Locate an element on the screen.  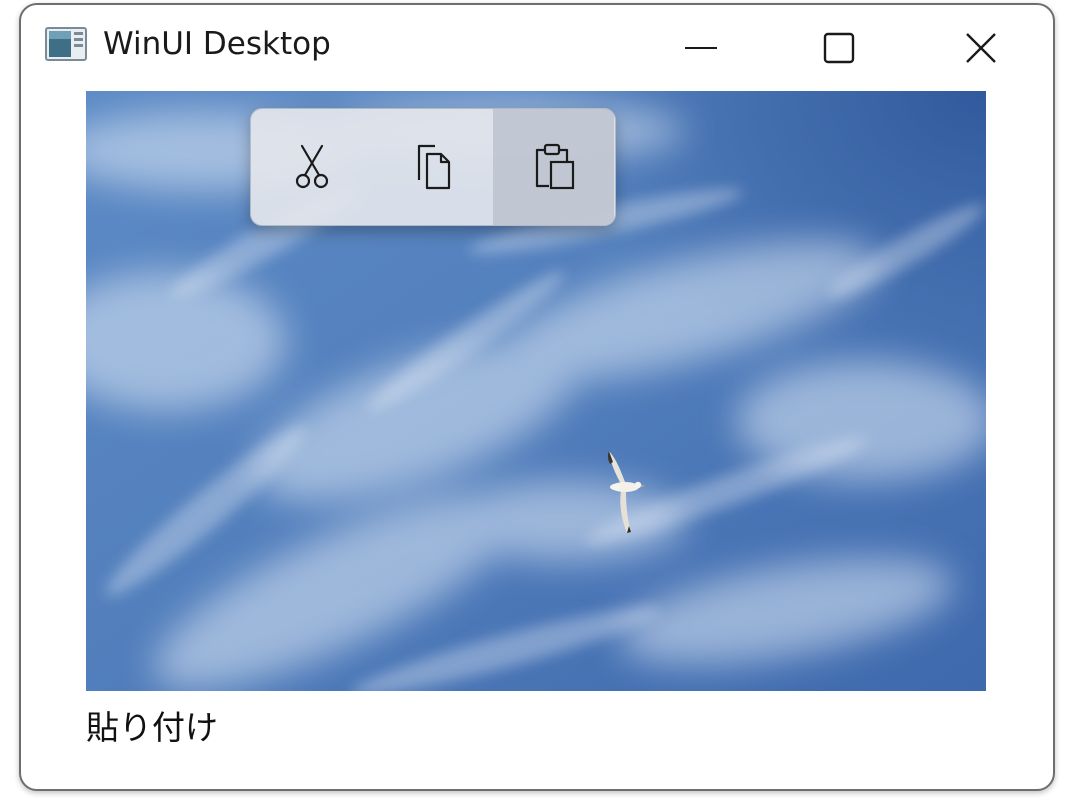
minimize-button is located at coordinates (701, 48).